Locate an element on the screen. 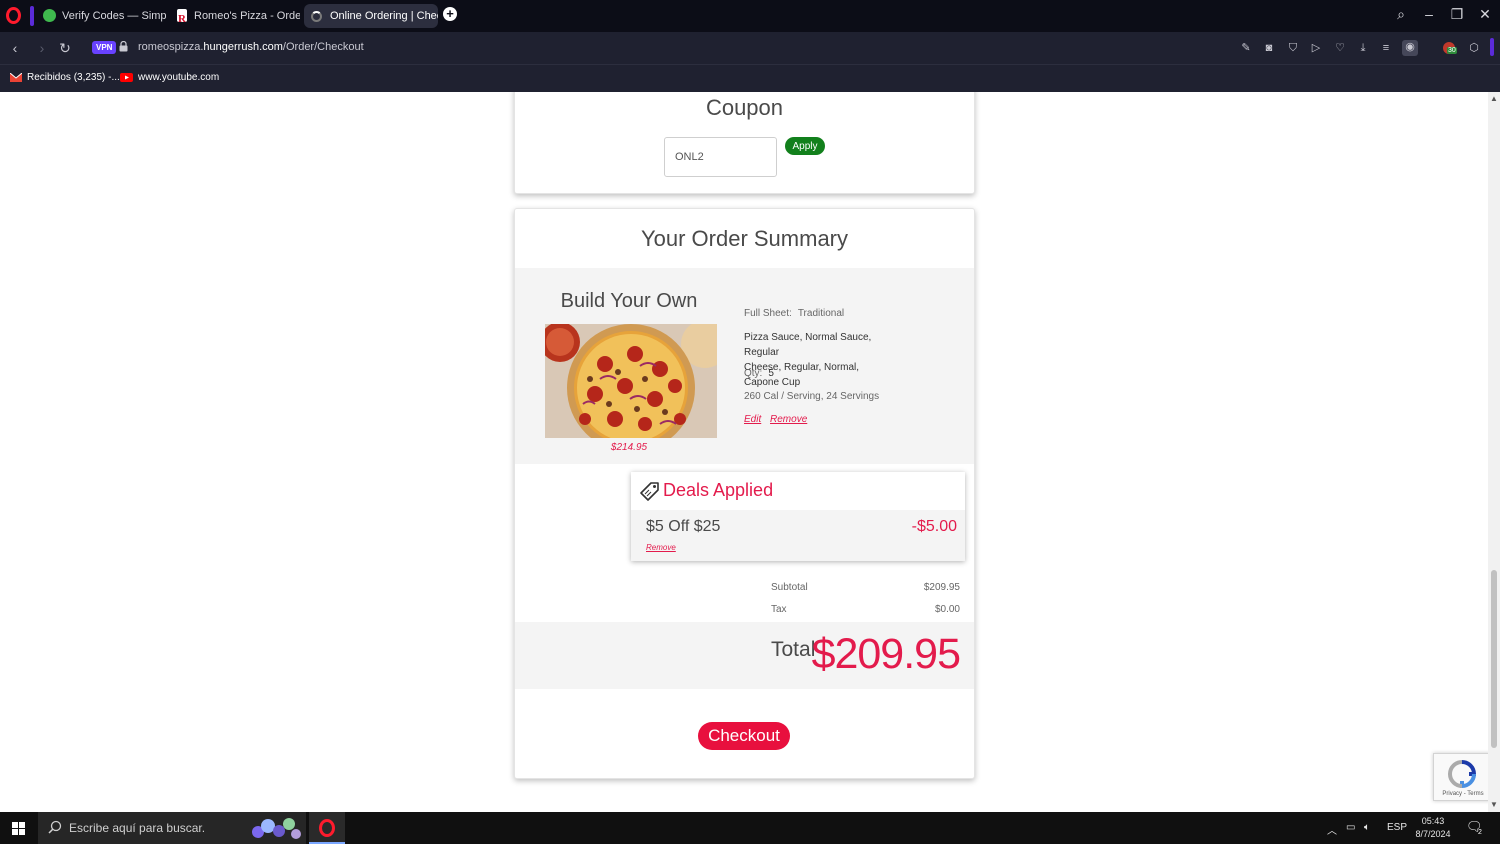  scroll-up-icon: ▲ is located at coordinates (1494, 98).